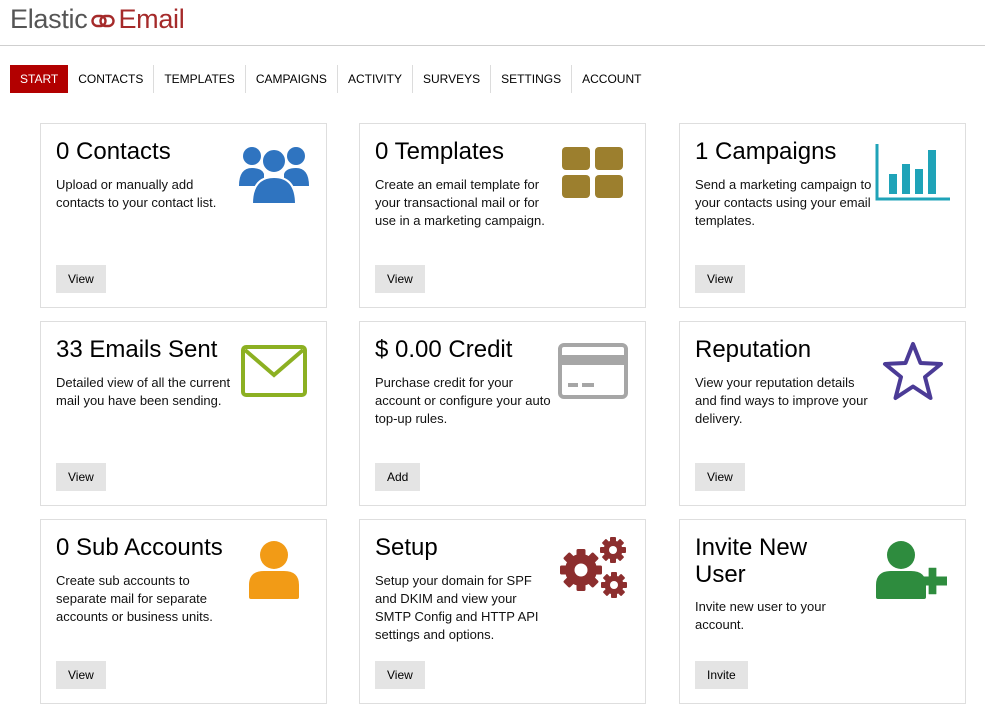 This screenshot has width=985, height=724. What do you see at coordinates (103, 19) in the screenshot?
I see `link-icon` at bounding box center [103, 19].